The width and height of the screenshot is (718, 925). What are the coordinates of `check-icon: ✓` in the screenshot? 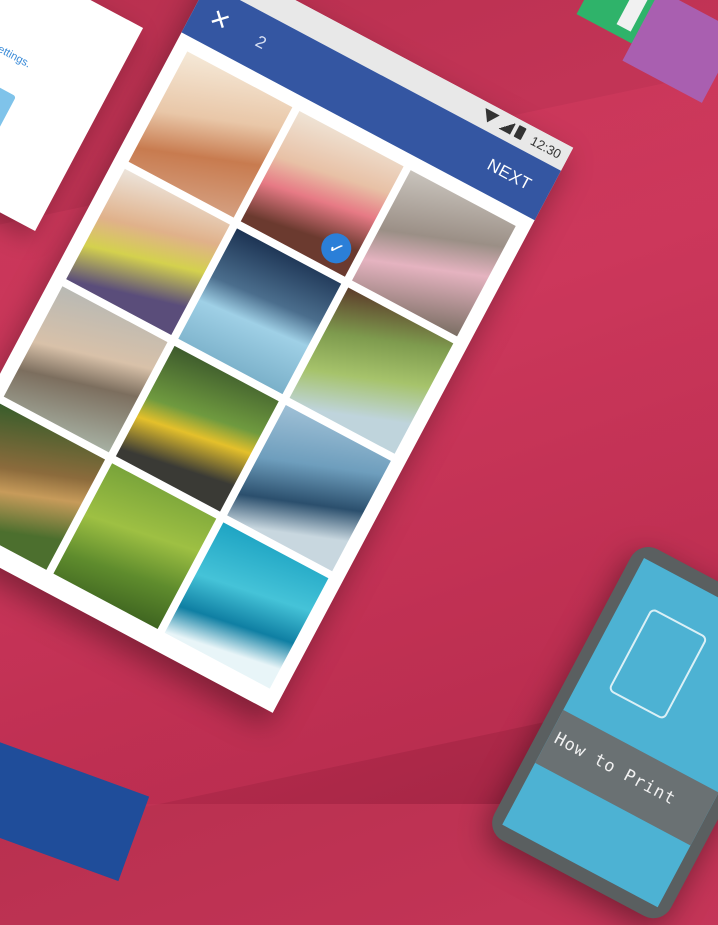 It's located at (336, 248).